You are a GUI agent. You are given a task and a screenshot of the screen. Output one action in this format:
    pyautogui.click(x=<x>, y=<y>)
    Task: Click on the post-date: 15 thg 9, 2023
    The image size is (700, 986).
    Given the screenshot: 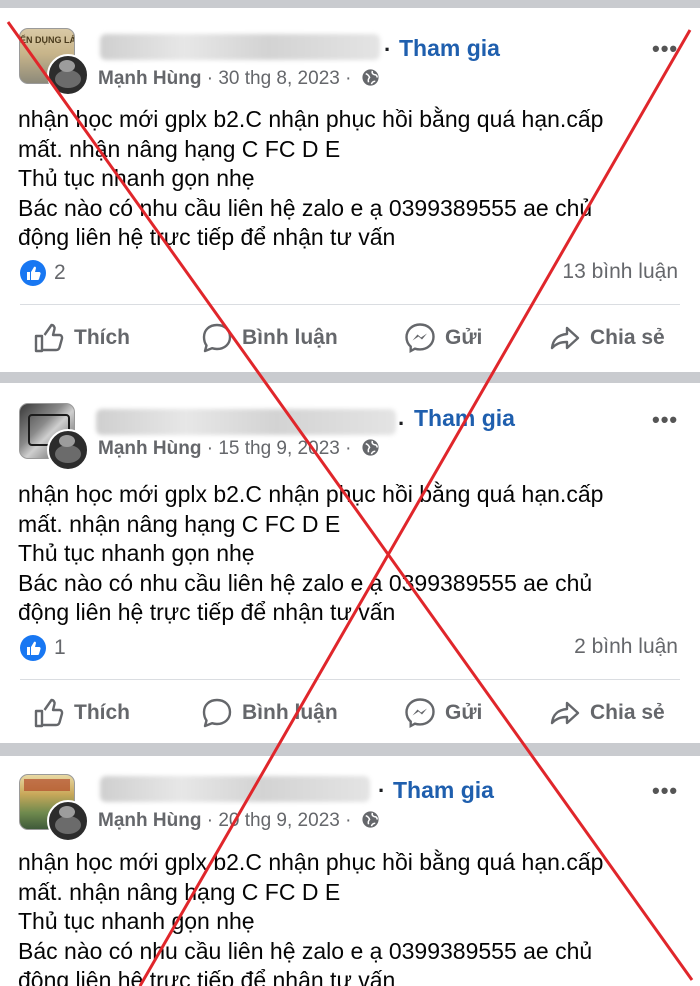 What is the action you would take?
    pyautogui.click(x=279, y=448)
    